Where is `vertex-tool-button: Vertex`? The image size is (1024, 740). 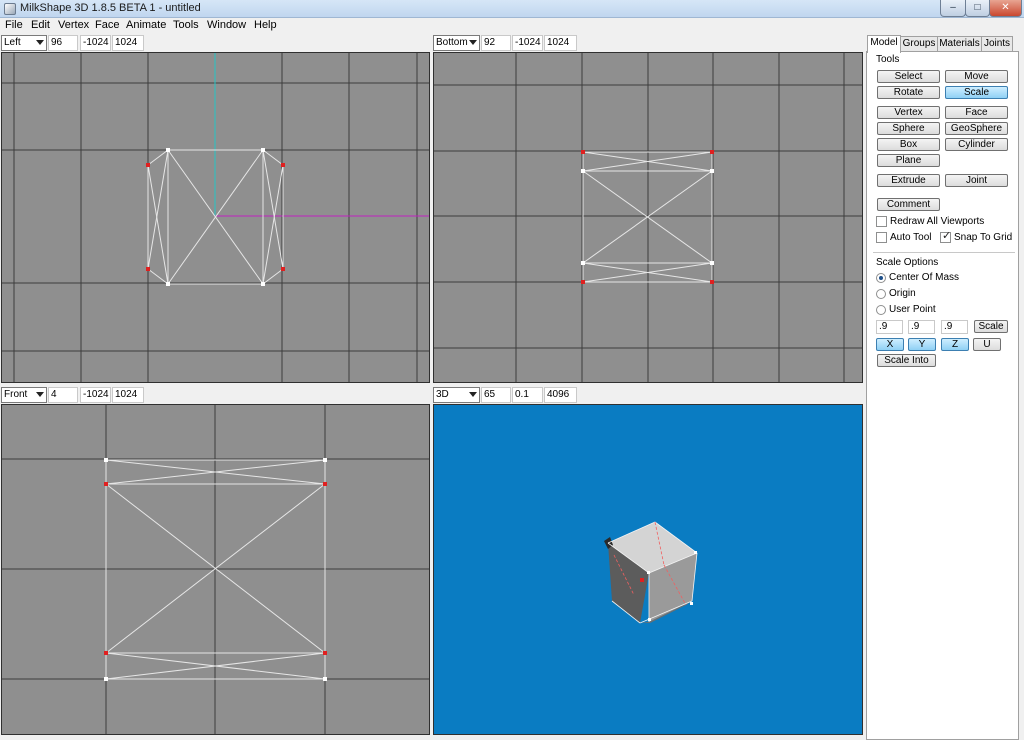
vertex-tool-button: Vertex is located at coordinates (908, 112).